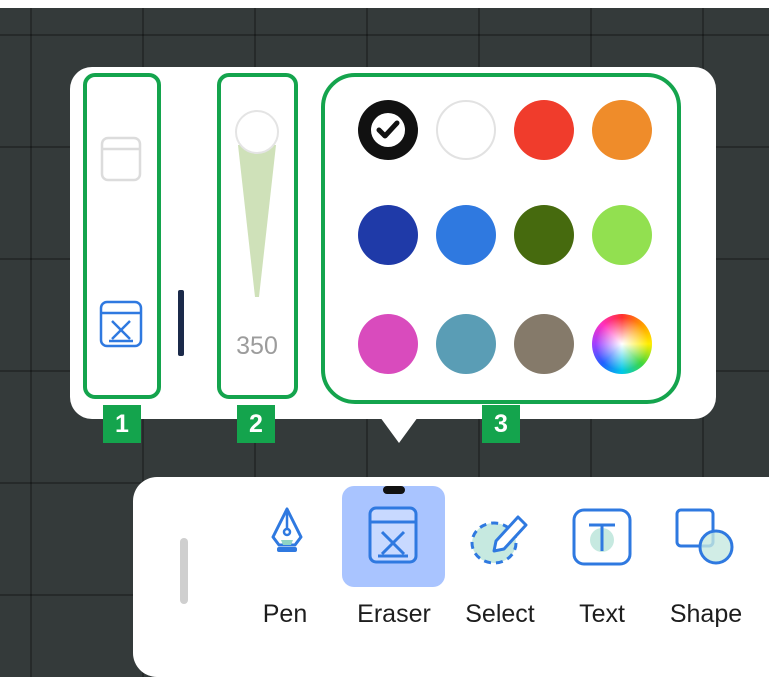 This screenshot has height=677, width=769. What do you see at coordinates (256, 424) in the screenshot?
I see `annotation-badge-2: 2` at bounding box center [256, 424].